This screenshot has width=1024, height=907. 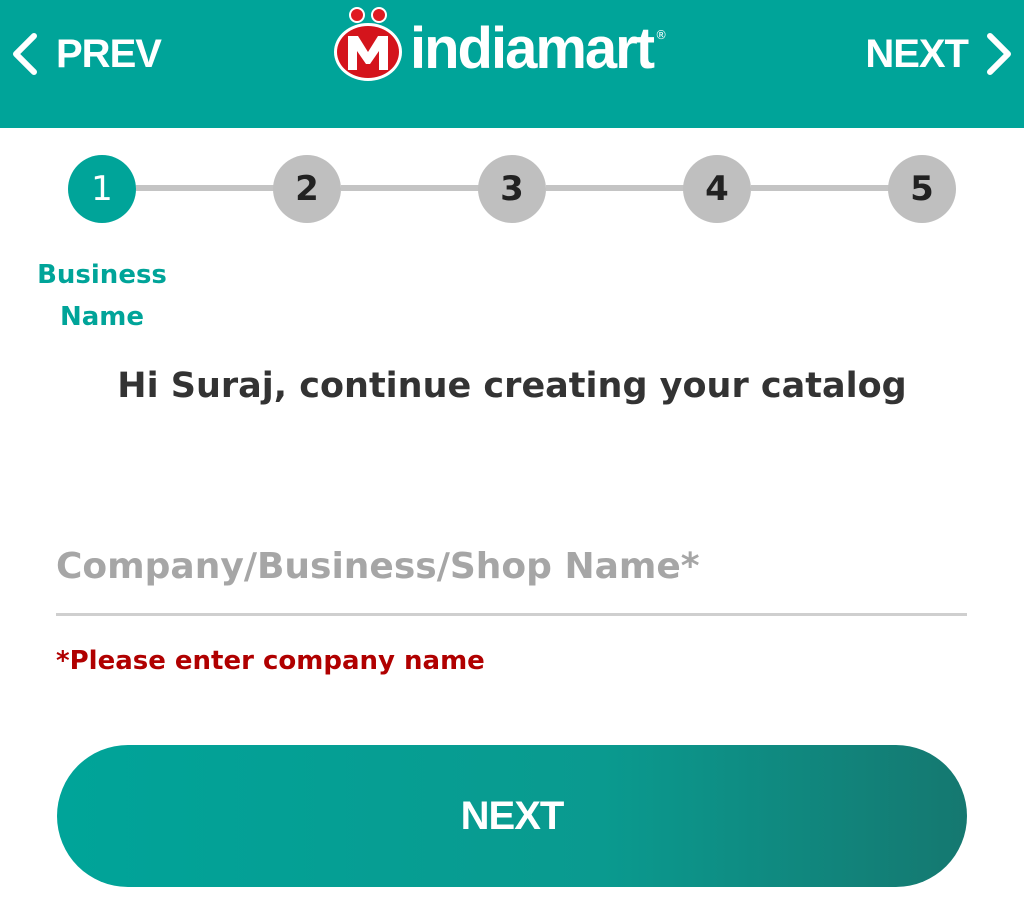 What do you see at coordinates (511, 568) in the screenshot?
I see `company-name-input` at bounding box center [511, 568].